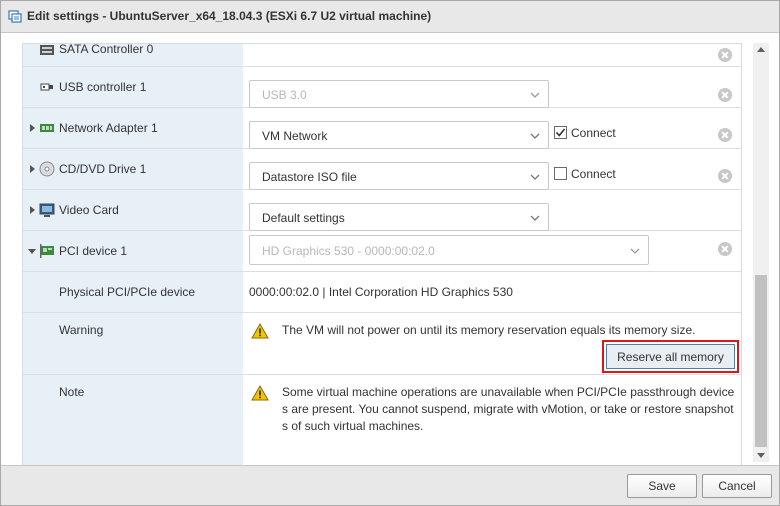 The image size is (780, 506). What do you see at coordinates (382, 55) in the screenshot?
I see `device-row-sata: SATA Controller 0` at bounding box center [382, 55].